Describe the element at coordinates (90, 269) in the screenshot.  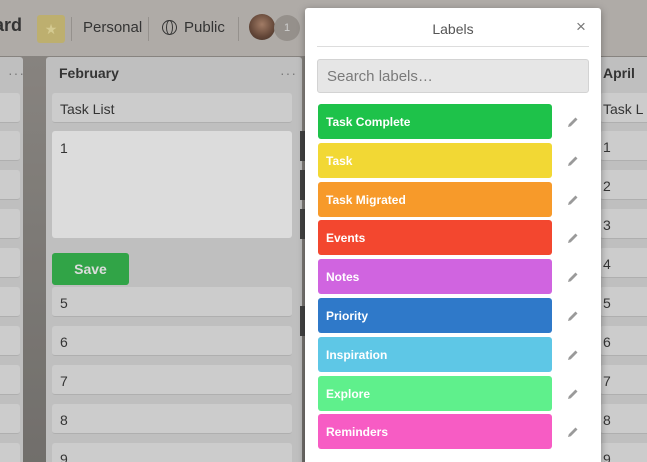
I see `save-button: Save` at that location.